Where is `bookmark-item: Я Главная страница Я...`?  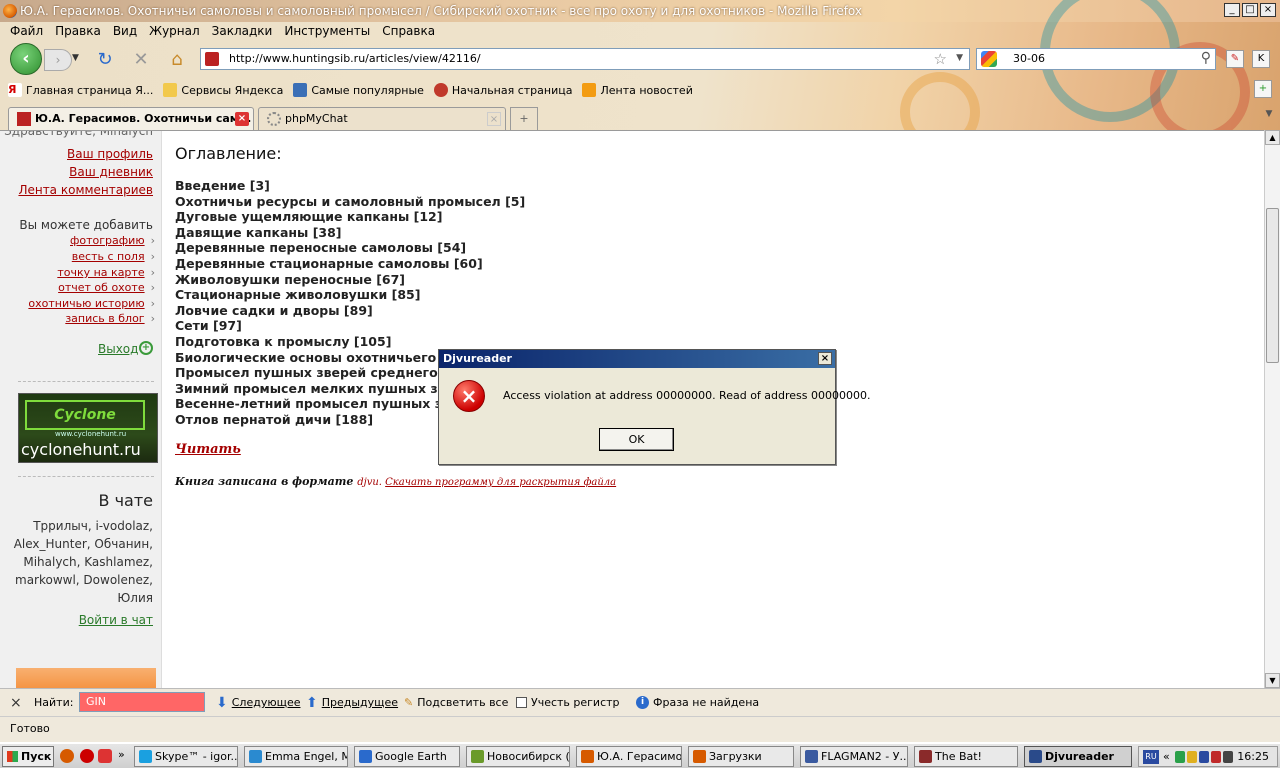
bookmark-item: Я Главная страница Я... is located at coordinates (80, 90).